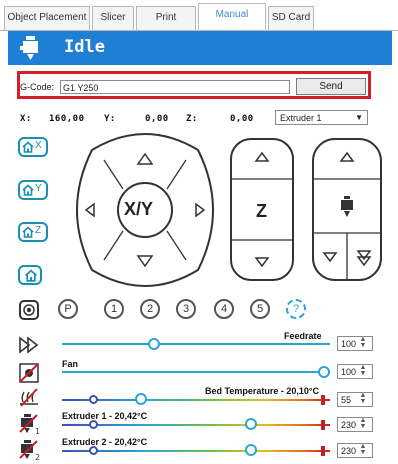  I want to click on extruder-2-current-marker, so click(93, 450).